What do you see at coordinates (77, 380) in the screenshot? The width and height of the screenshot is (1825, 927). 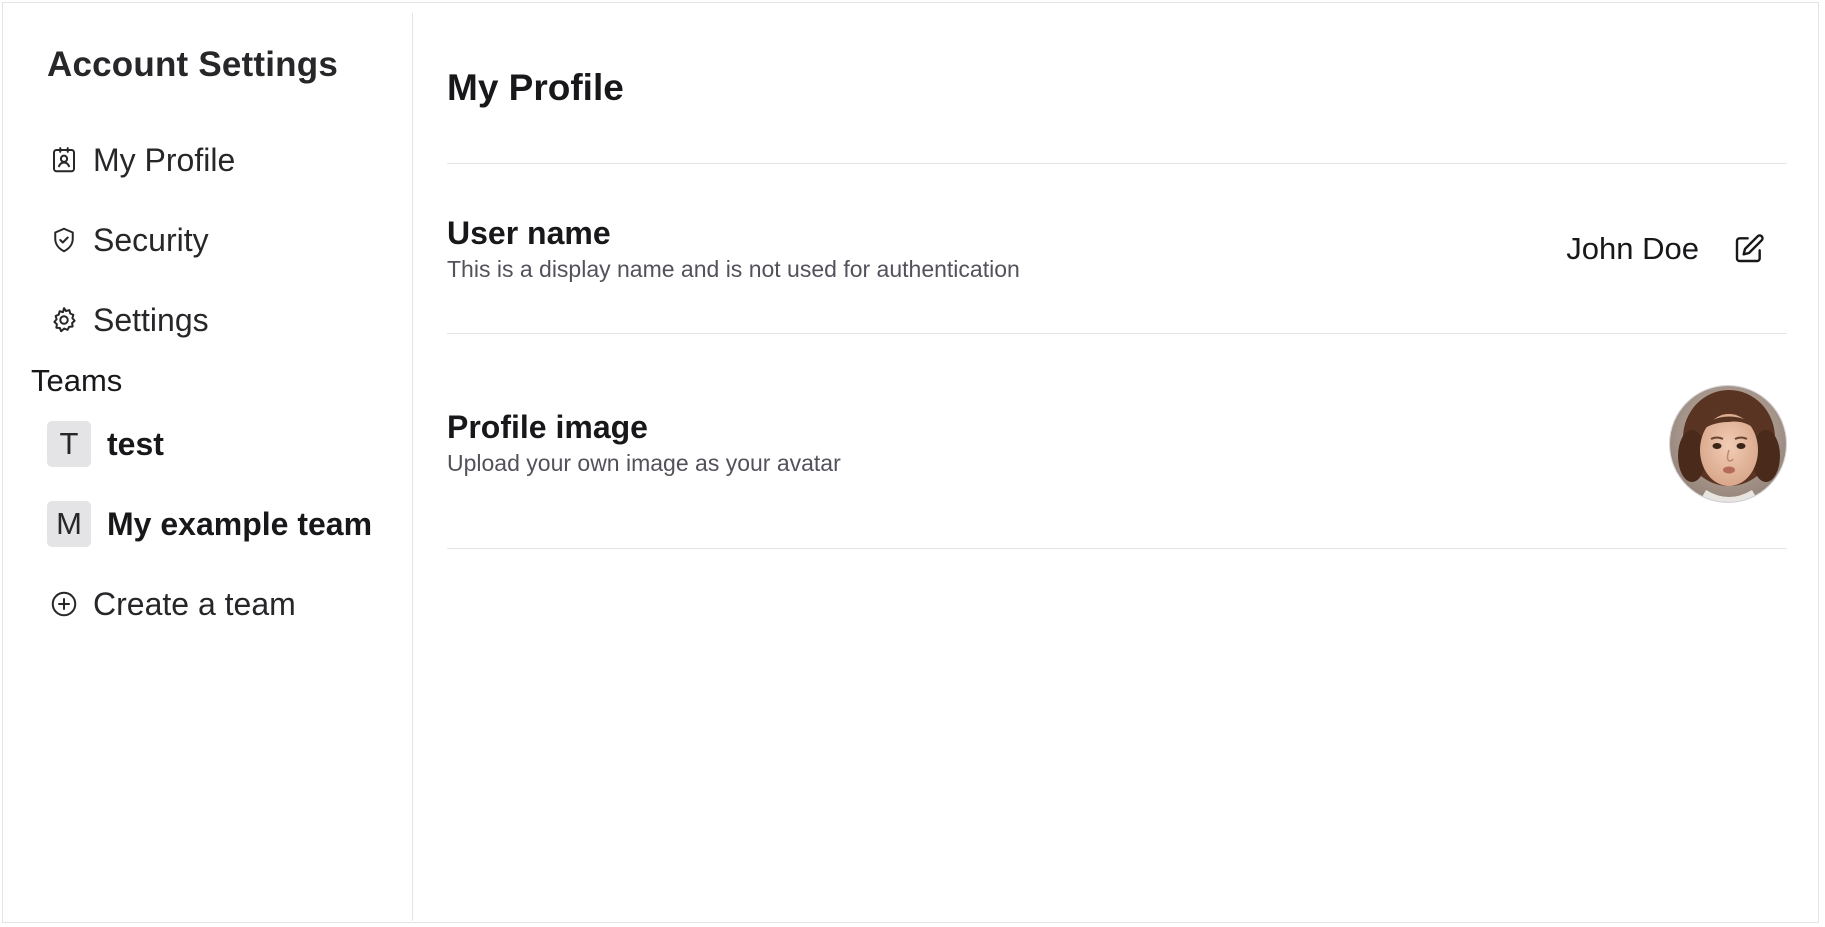 I see `teams-section-label: Teams` at bounding box center [77, 380].